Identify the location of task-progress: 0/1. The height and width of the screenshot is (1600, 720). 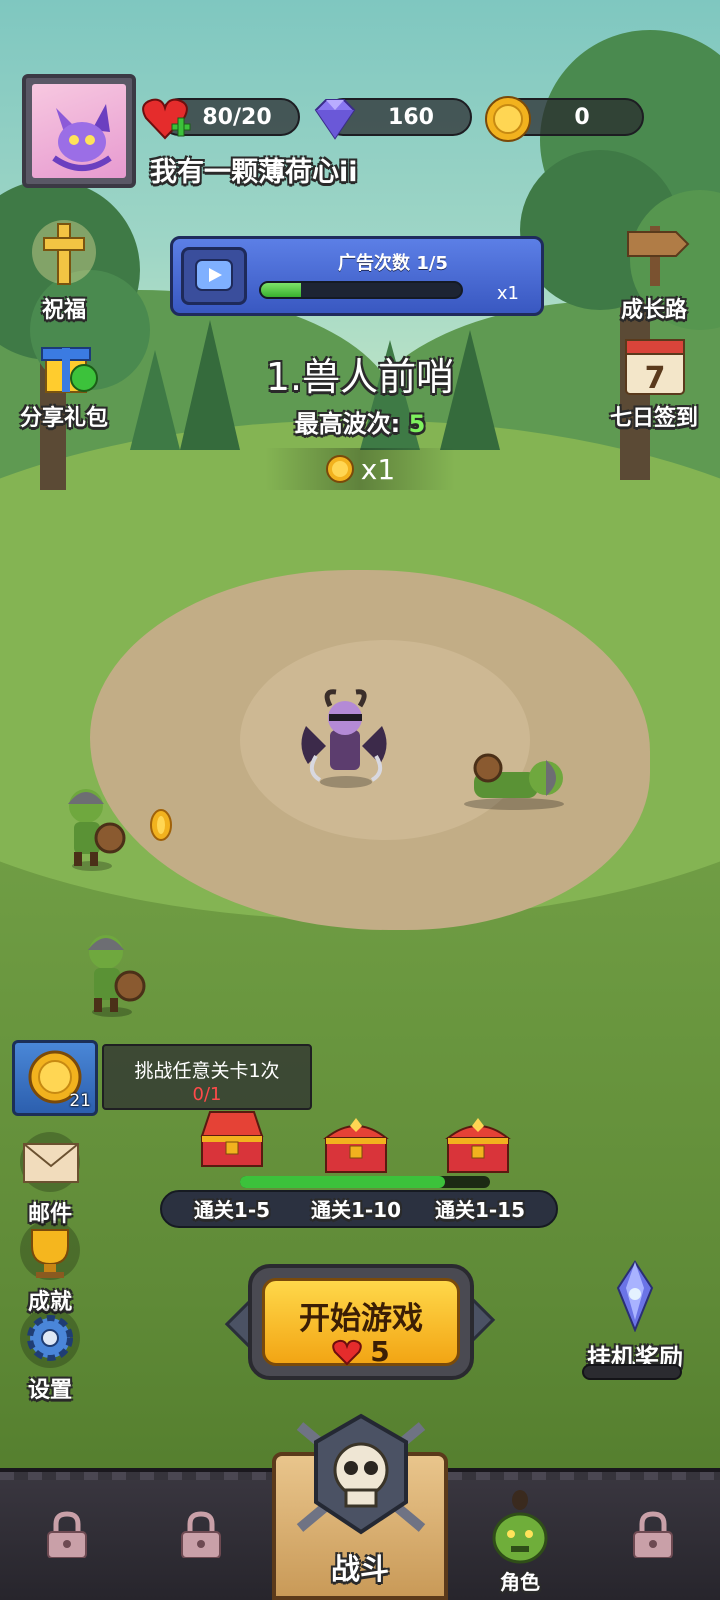
(207, 1094).